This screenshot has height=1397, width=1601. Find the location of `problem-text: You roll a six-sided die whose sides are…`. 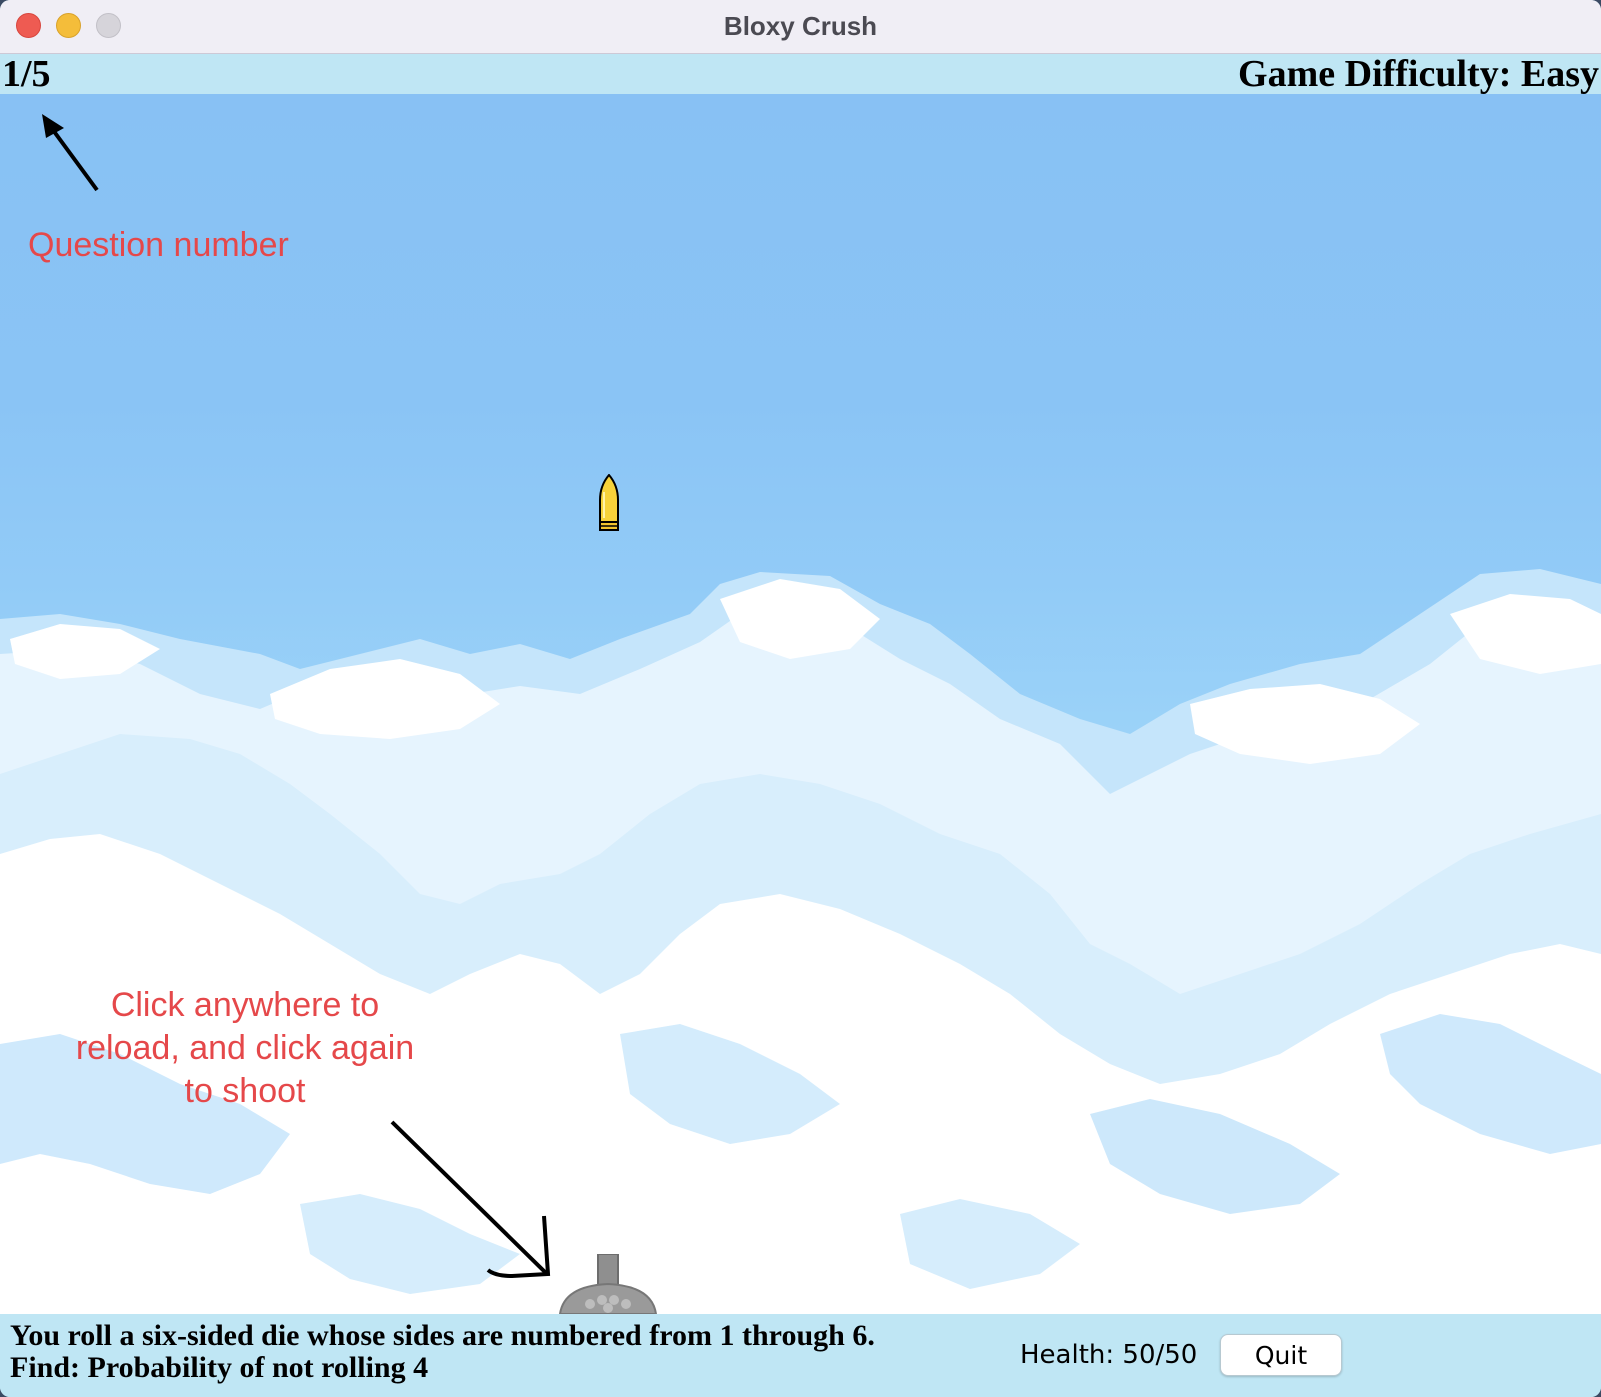

problem-text: You roll a six-sided die whose sides are… is located at coordinates (442, 1352).